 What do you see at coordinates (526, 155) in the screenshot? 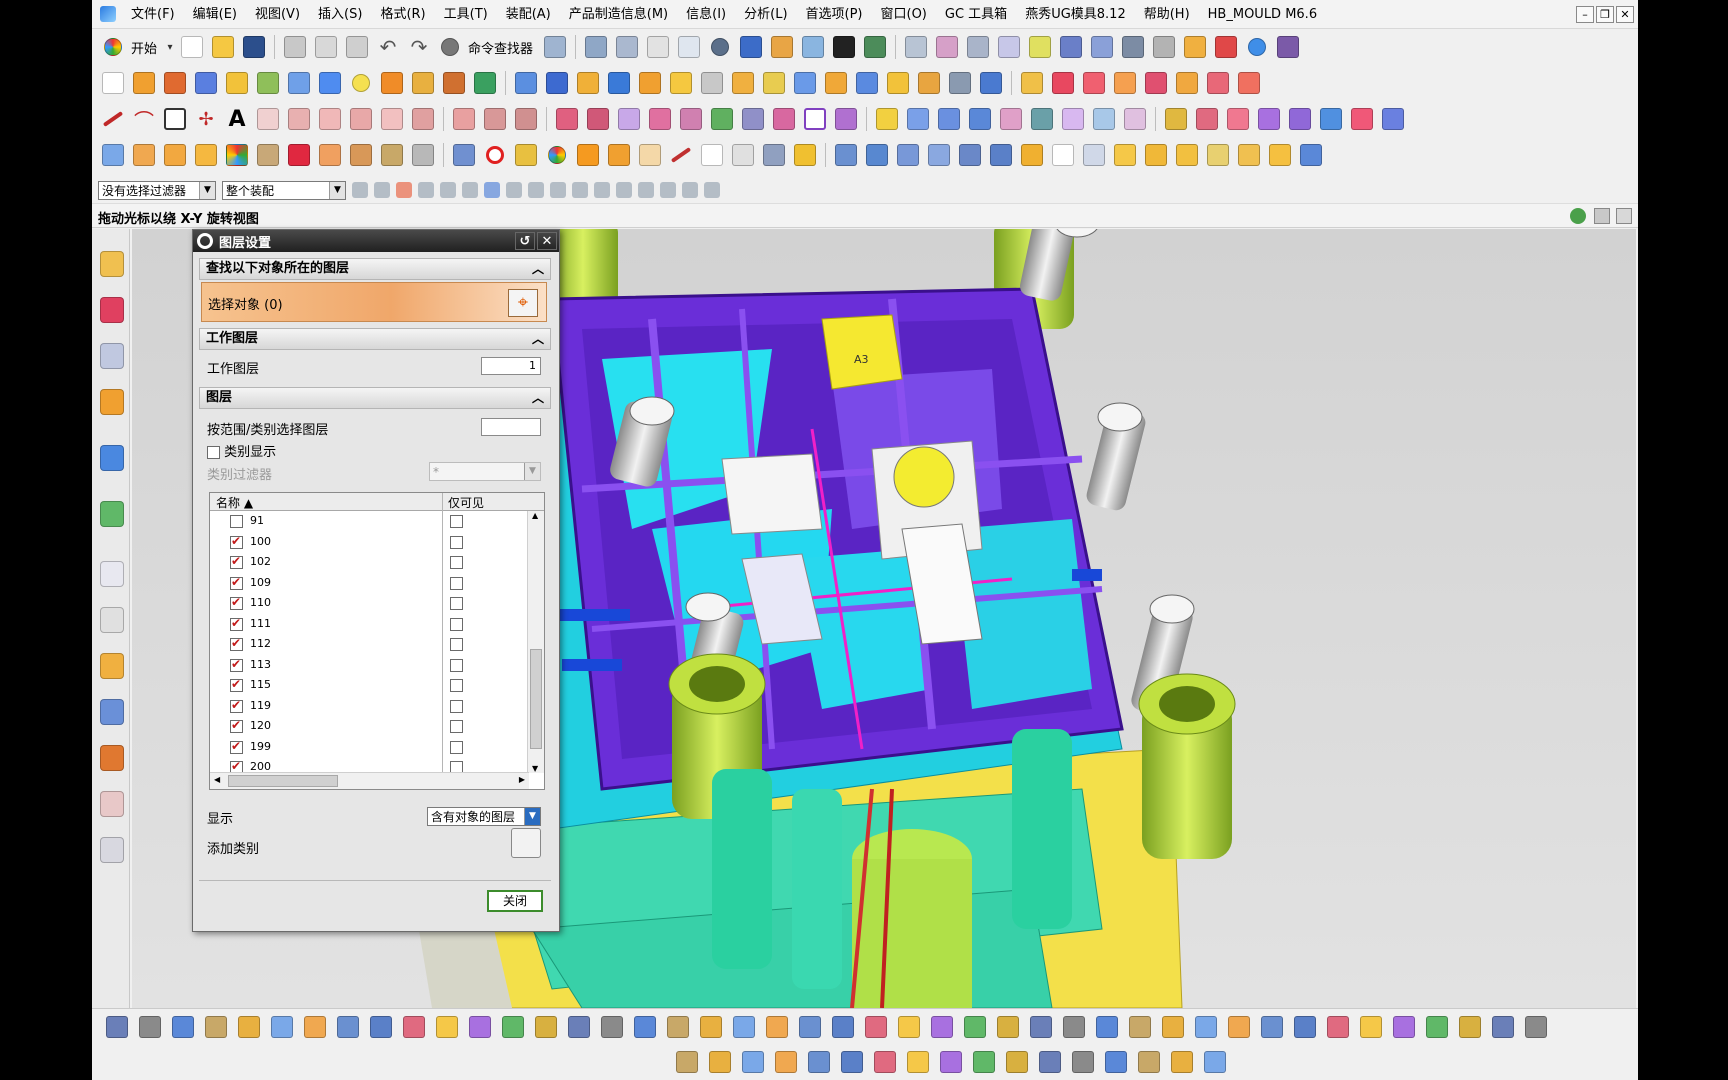
I see `add-point-icon` at bounding box center [526, 155].